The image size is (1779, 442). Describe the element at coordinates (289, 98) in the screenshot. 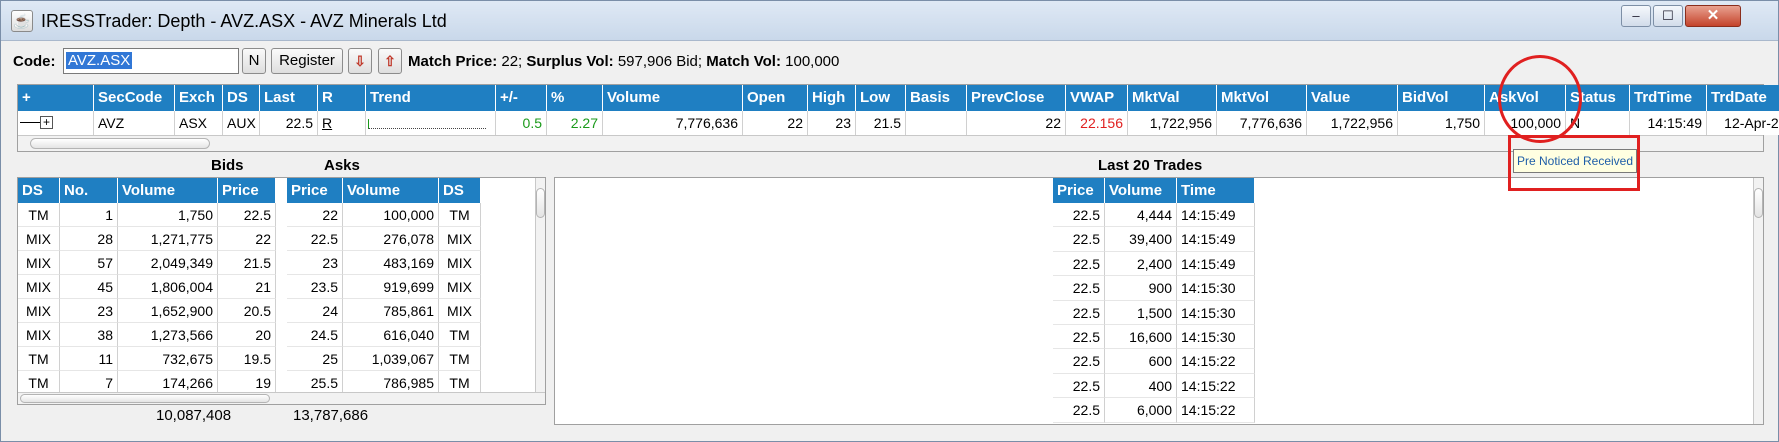

I see `quote-header-last: Last` at that location.